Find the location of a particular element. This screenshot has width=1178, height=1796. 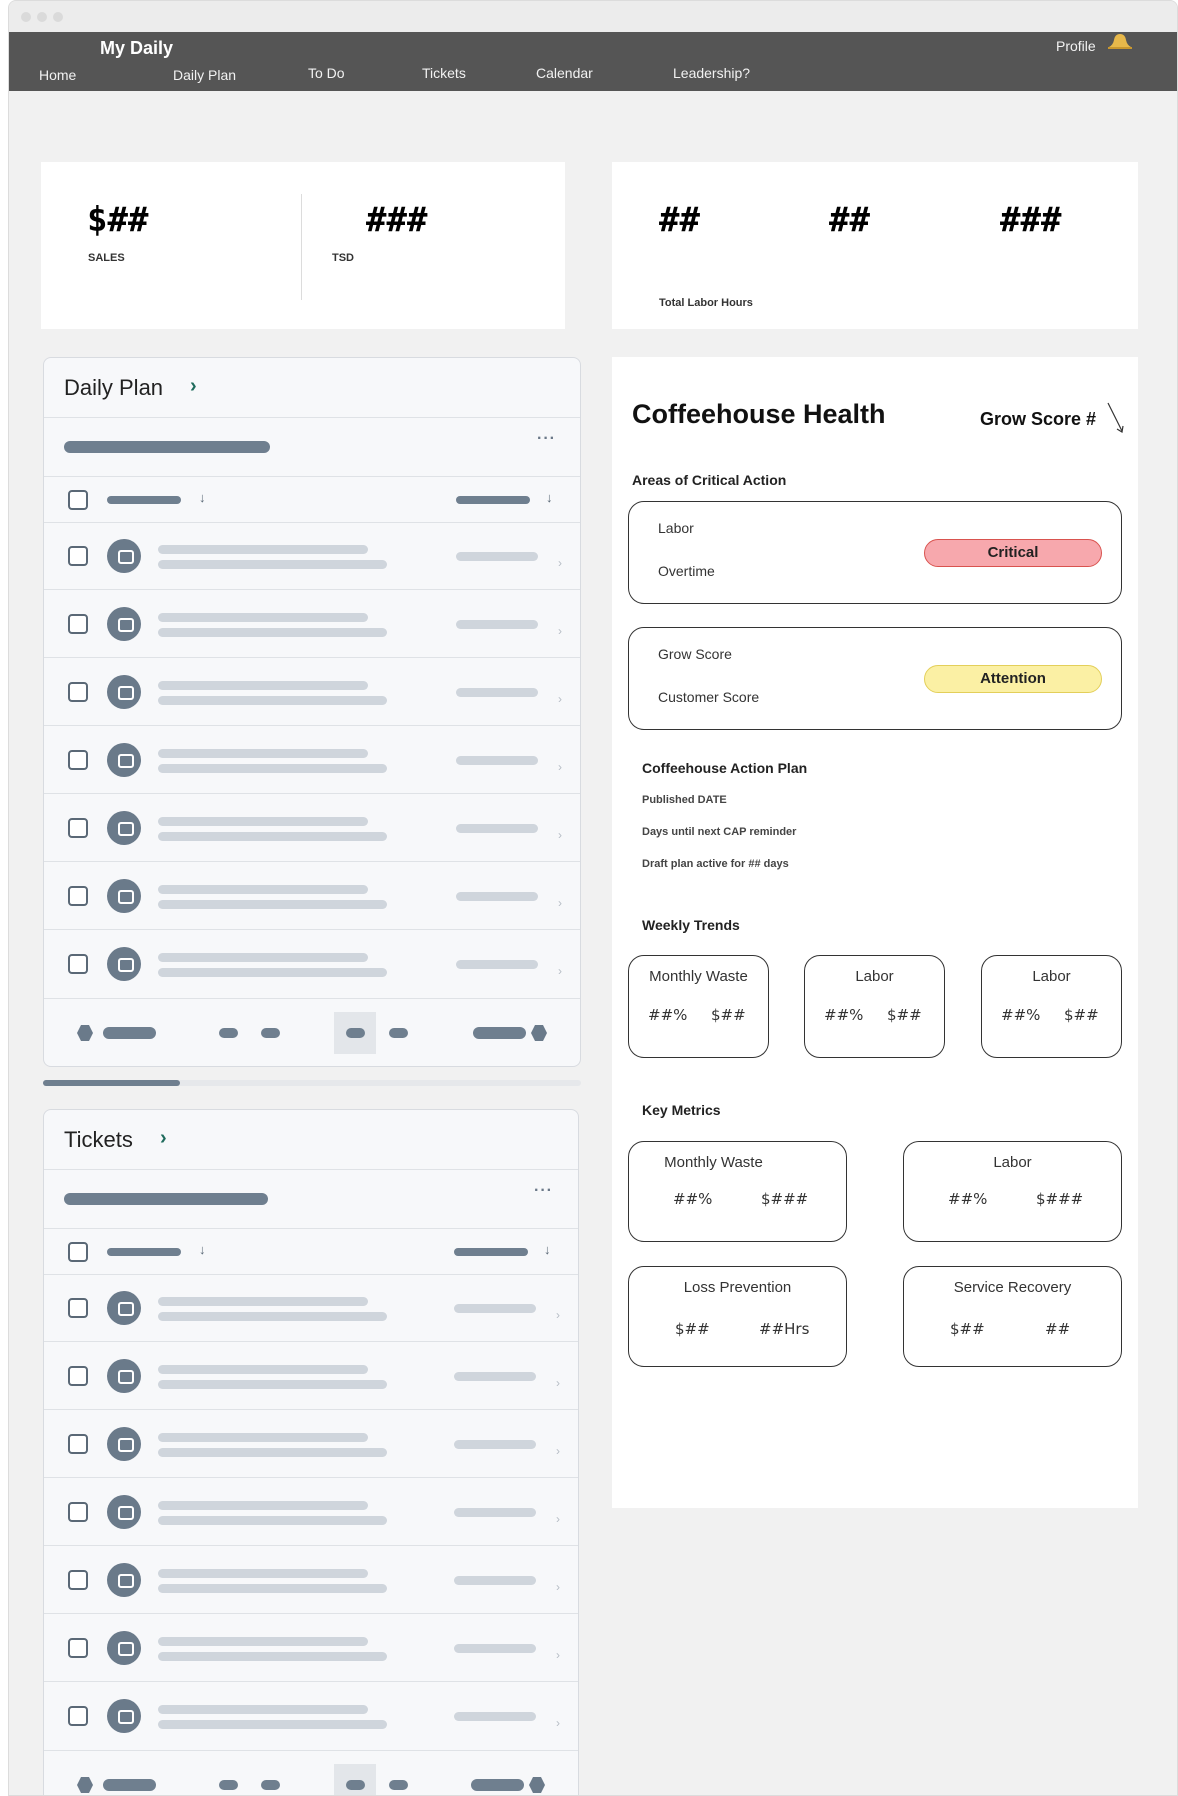

sales-label: SALES is located at coordinates (106, 258).